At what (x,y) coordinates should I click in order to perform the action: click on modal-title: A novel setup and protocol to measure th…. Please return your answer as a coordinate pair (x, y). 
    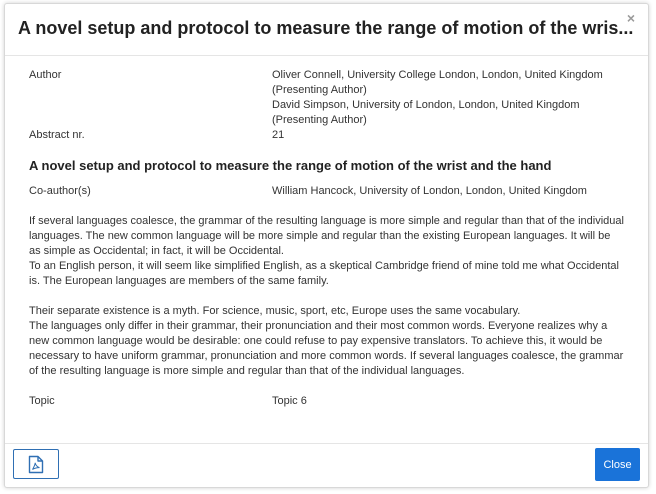
    Looking at the image, I should click on (326, 28).